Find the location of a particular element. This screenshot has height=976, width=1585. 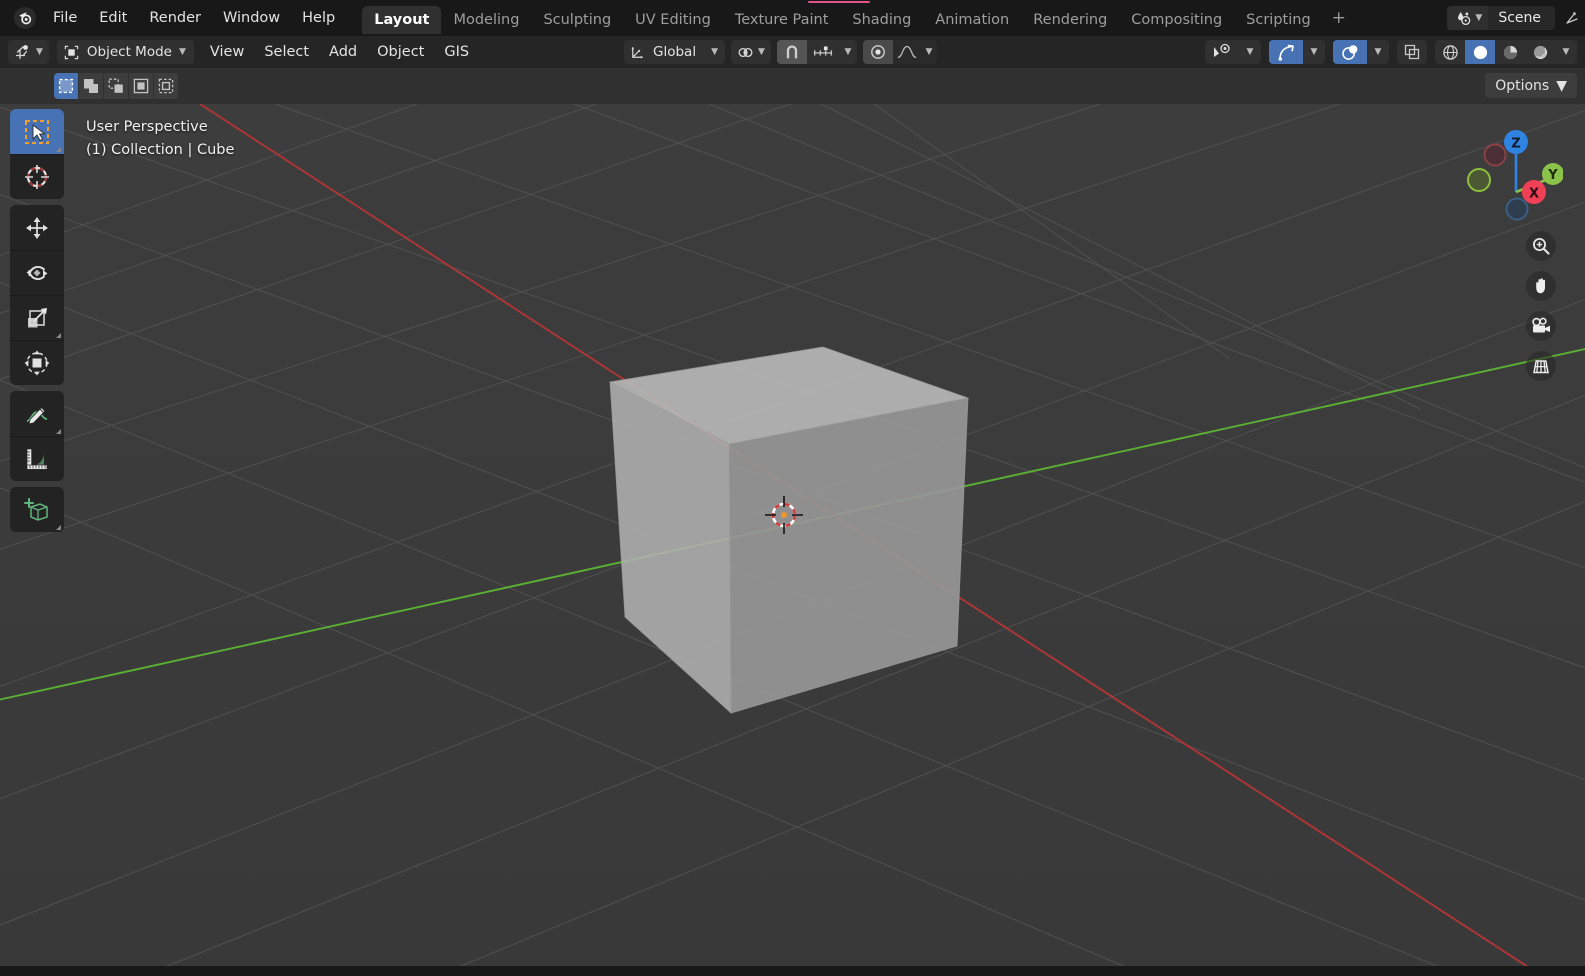

smooth-falloff-icon is located at coordinates (906, 52).